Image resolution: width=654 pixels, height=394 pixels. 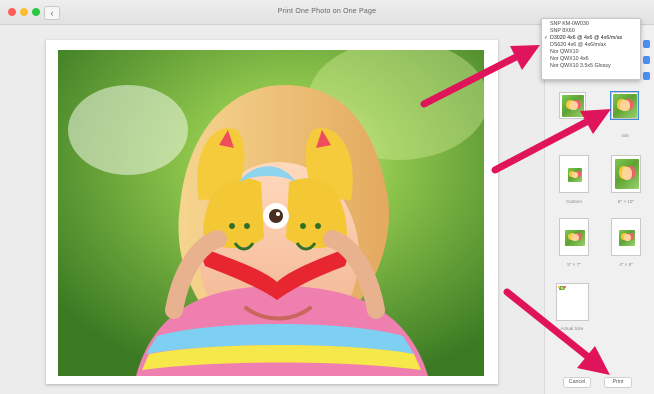 I want to click on paper-size-option: Nor QWX10 3.5x5 Glossy, so click(x=591, y=66).